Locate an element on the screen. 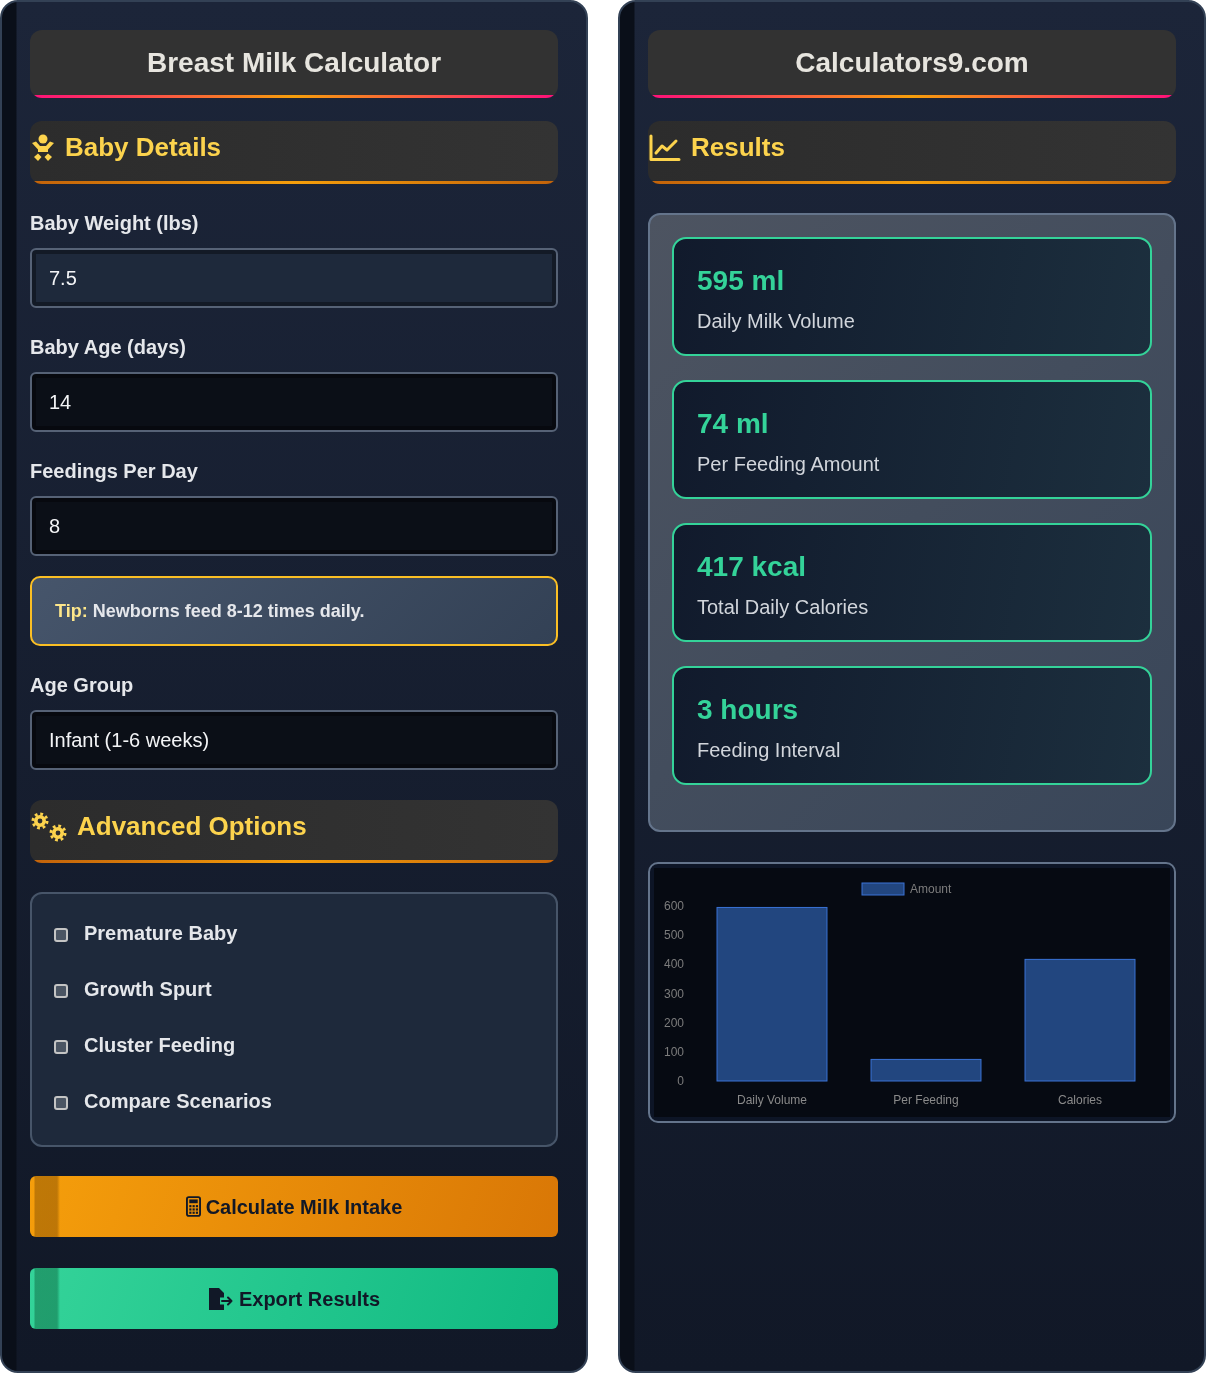 The height and width of the screenshot is (1374, 1206). field-label: Baby Weight (lbs) is located at coordinates (114, 223).